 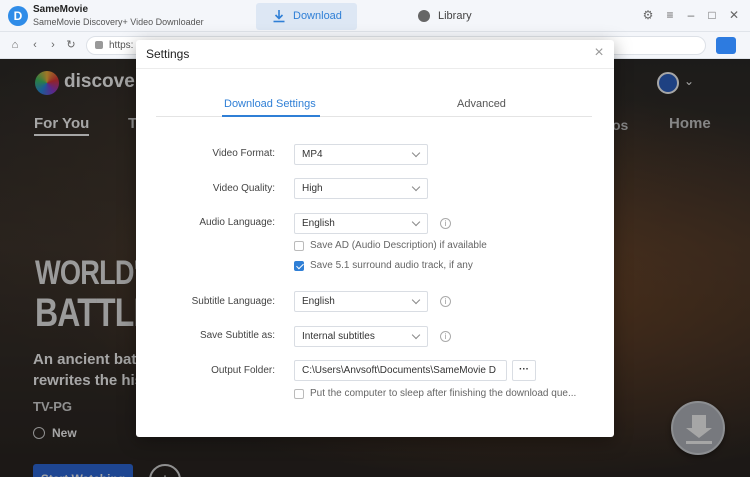 I want to click on output-folder-label: Output Folder:, so click(x=243, y=370).